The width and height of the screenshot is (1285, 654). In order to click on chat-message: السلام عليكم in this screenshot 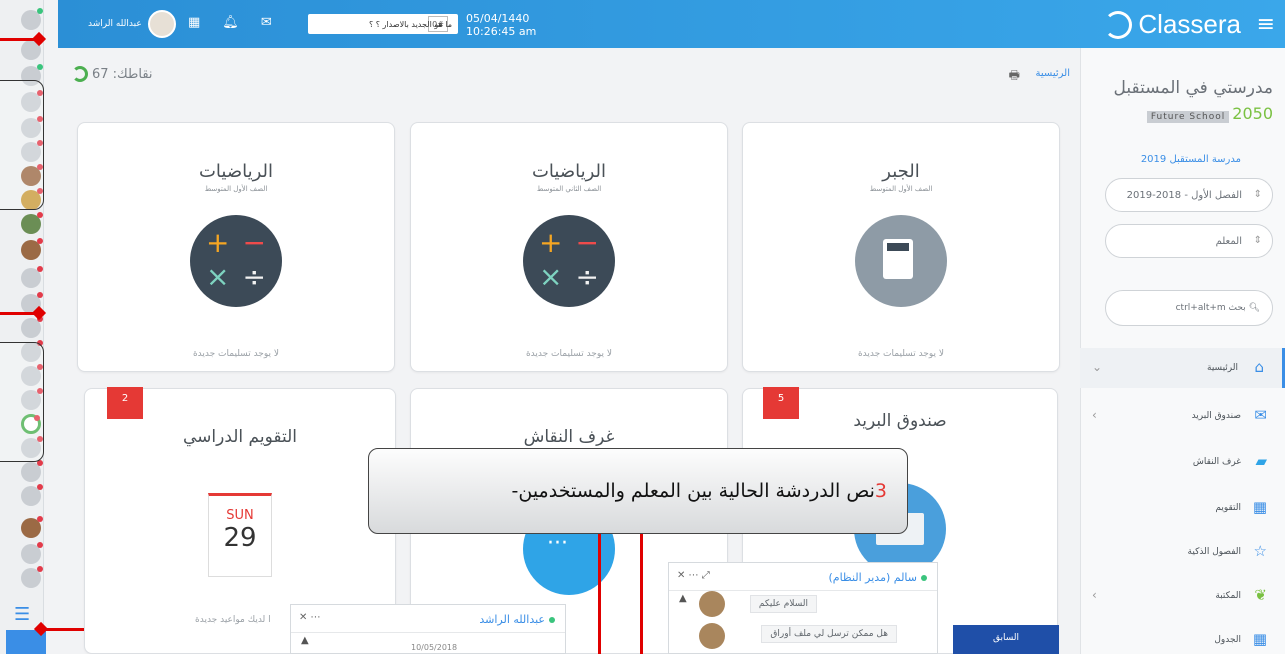, I will do `click(783, 604)`.